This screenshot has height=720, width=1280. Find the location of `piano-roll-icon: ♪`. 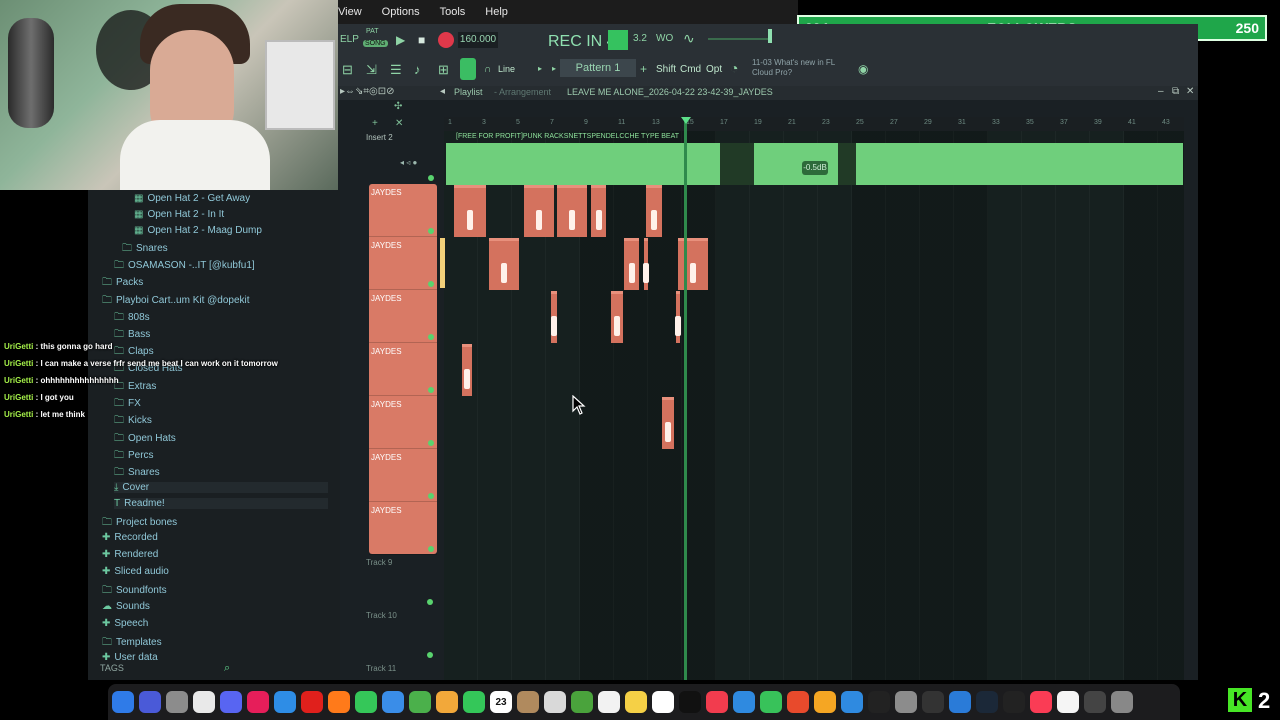

piano-roll-icon: ♪ is located at coordinates (417, 69).